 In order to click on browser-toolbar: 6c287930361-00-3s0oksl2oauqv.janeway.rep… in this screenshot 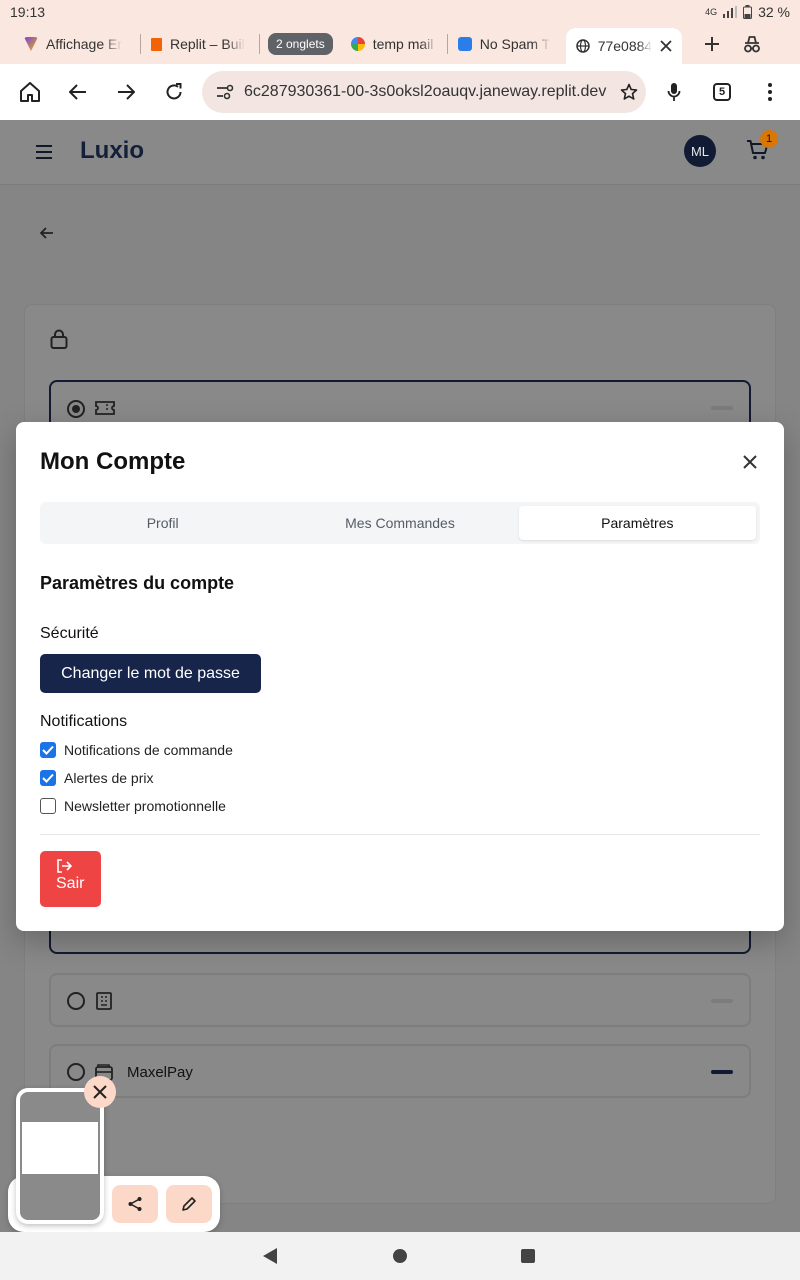, I will do `click(400, 92)`.